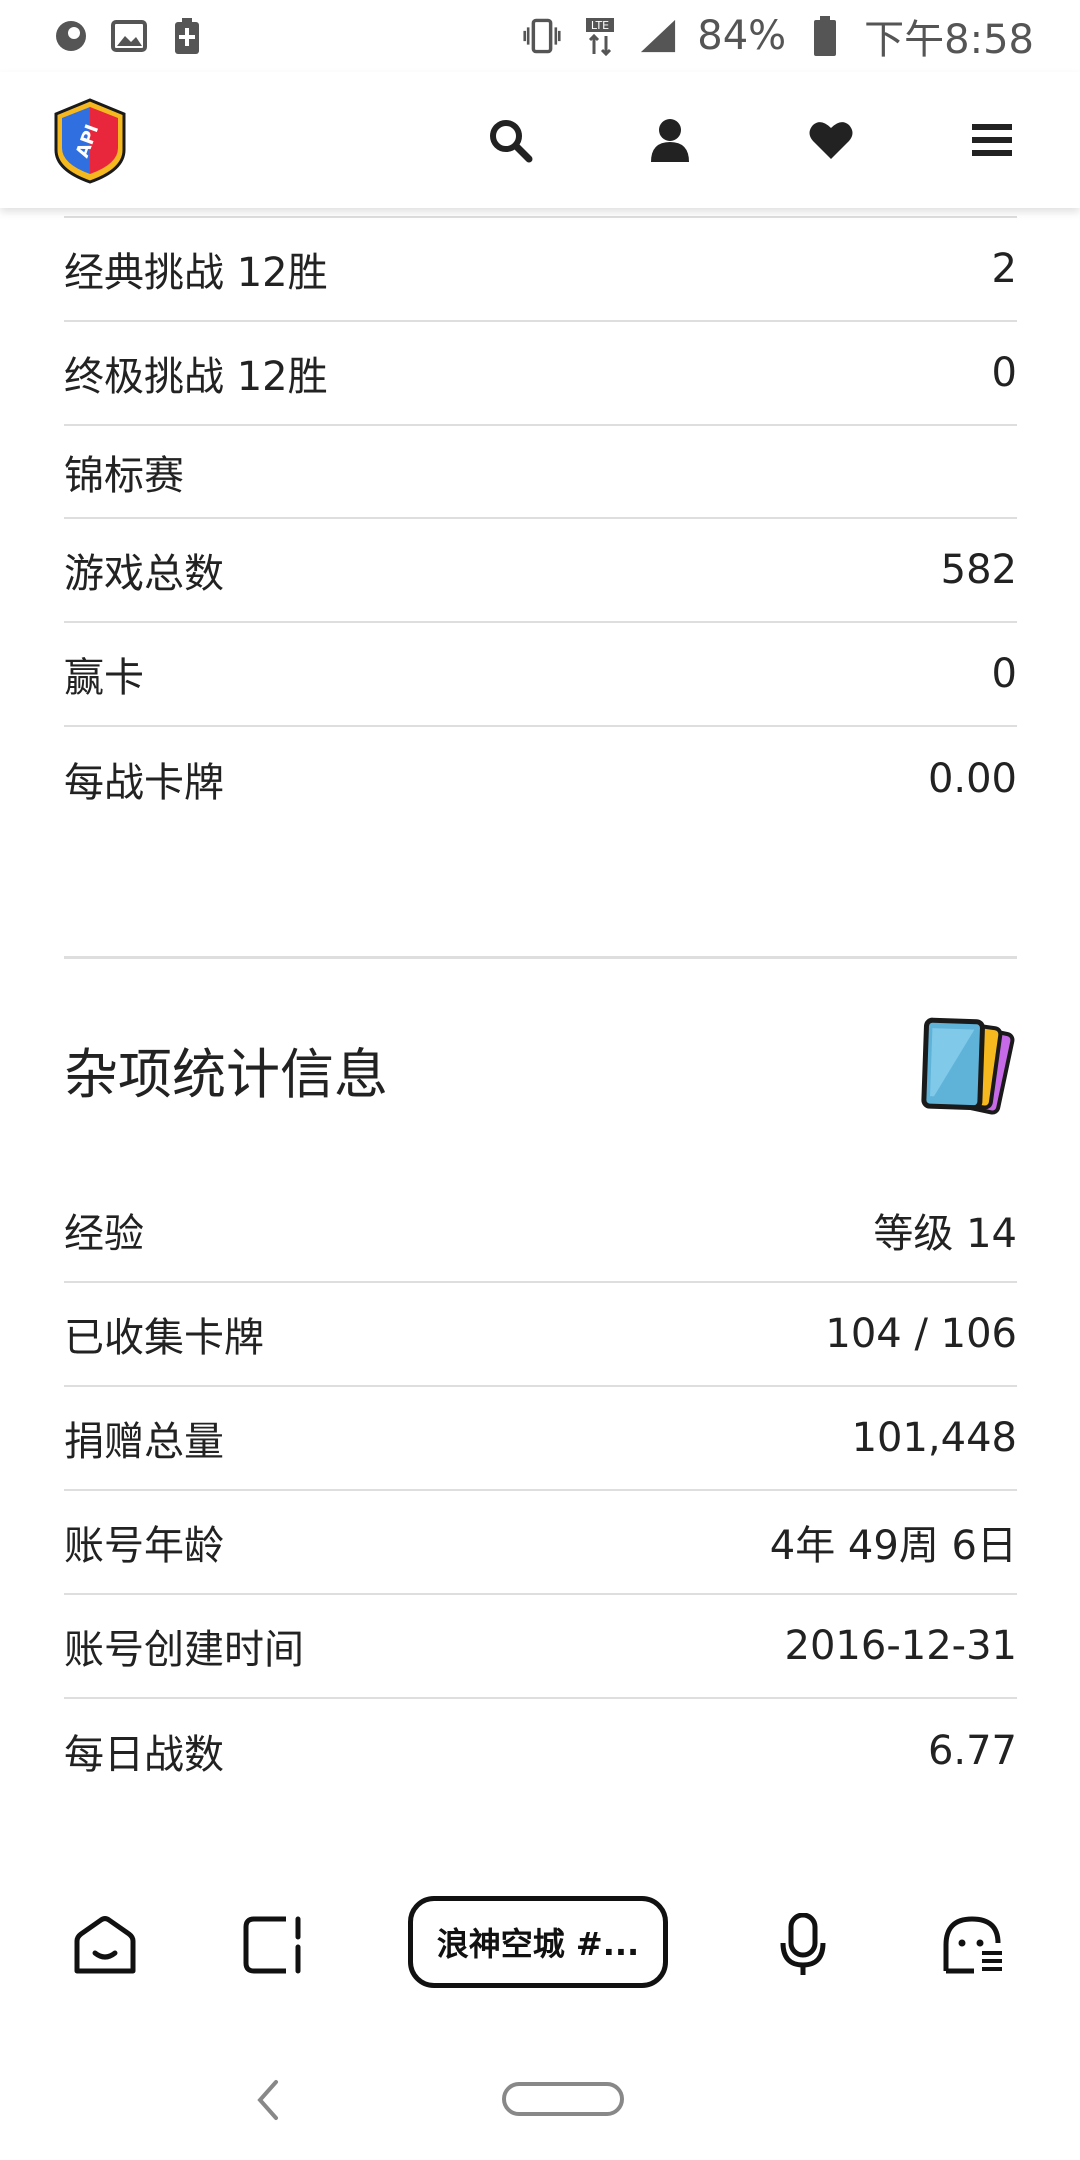 Image resolution: width=1080 pixels, height=2160 pixels. Describe the element at coordinates (540, 1751) in the screenshot. I see `table-row: 每日战数 6.77` at that location.